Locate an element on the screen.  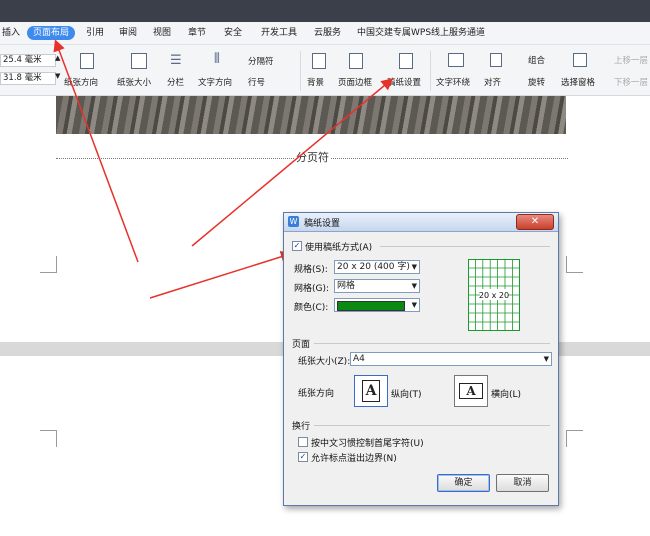
align-icon is located at coordinates (496, 60).